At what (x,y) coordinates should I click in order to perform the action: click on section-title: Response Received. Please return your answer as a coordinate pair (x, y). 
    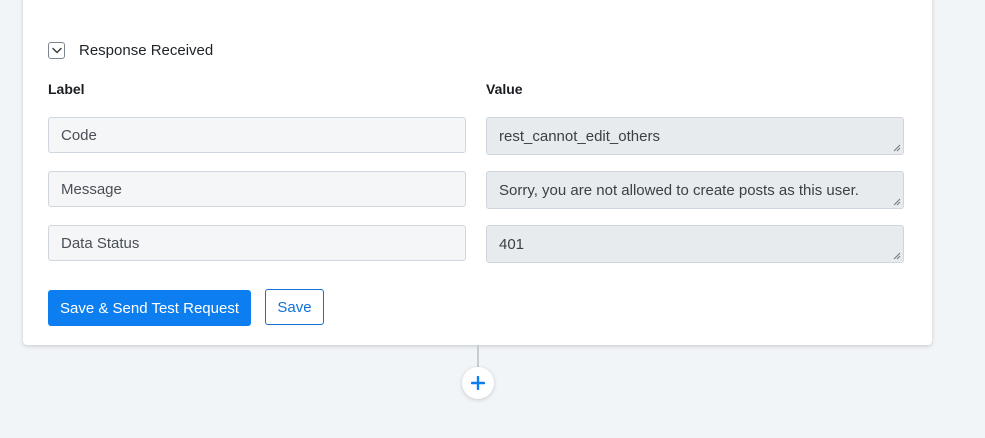
    Looking at the image, I should click on (146, 50).